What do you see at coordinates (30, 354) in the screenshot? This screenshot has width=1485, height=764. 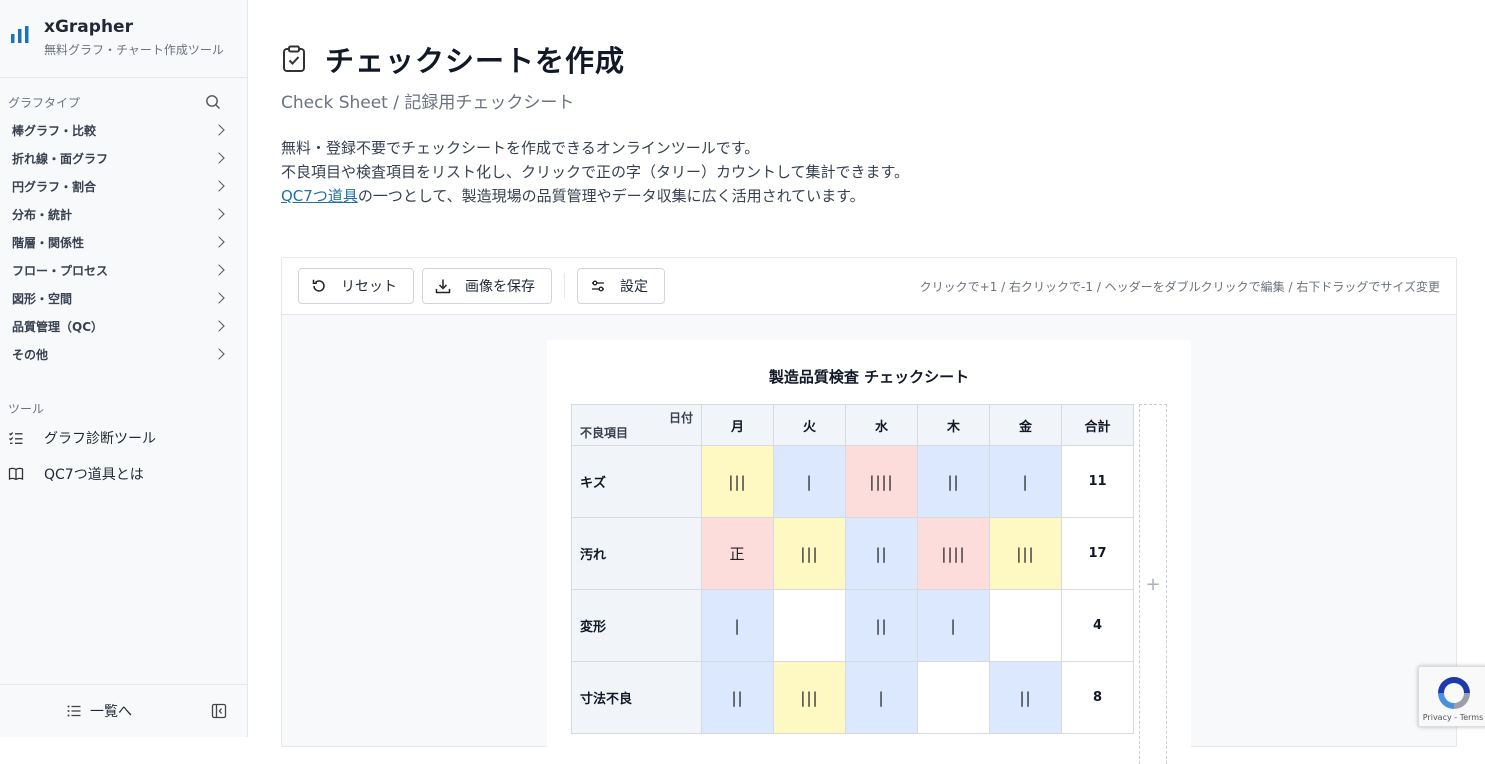 I see `sidebar-item-label: その他` at bounding box center [30, 354].